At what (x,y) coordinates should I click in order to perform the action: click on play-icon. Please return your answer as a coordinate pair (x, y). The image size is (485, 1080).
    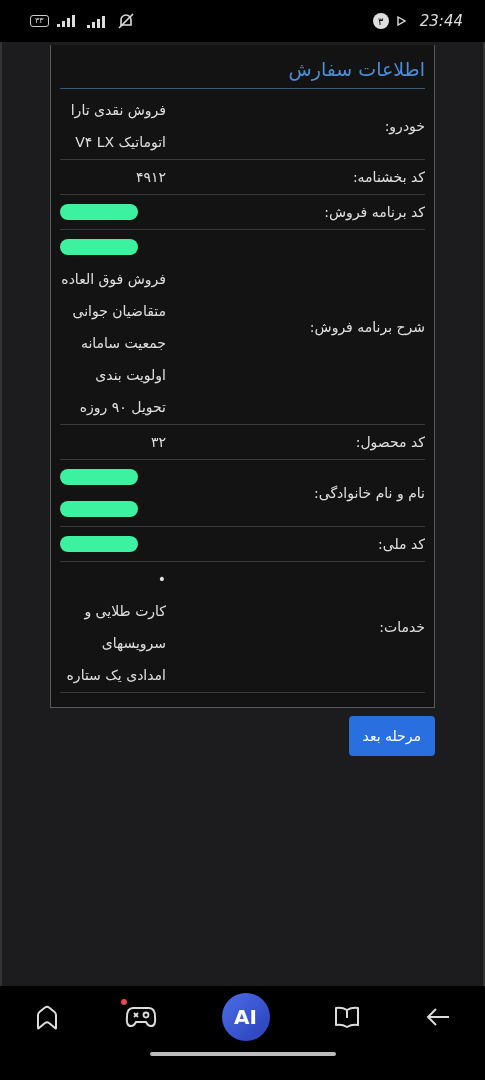
    Looking at the image, I should click on (401, 21).